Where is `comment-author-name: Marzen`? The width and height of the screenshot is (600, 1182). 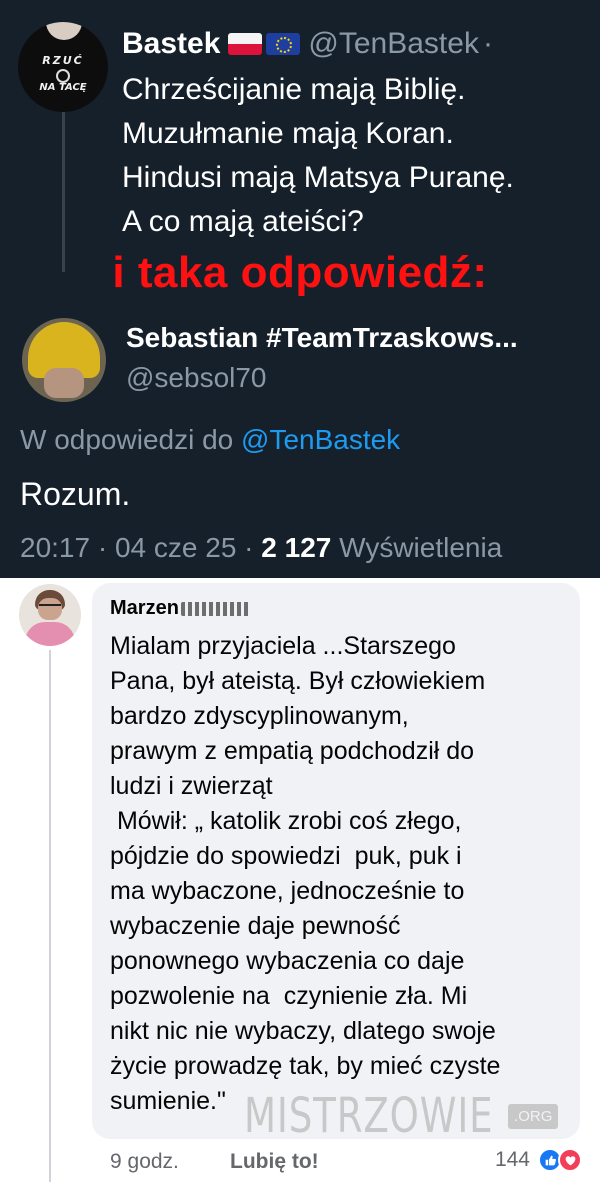
comment-author-name: Marzen is located at coordinates (144, 608).